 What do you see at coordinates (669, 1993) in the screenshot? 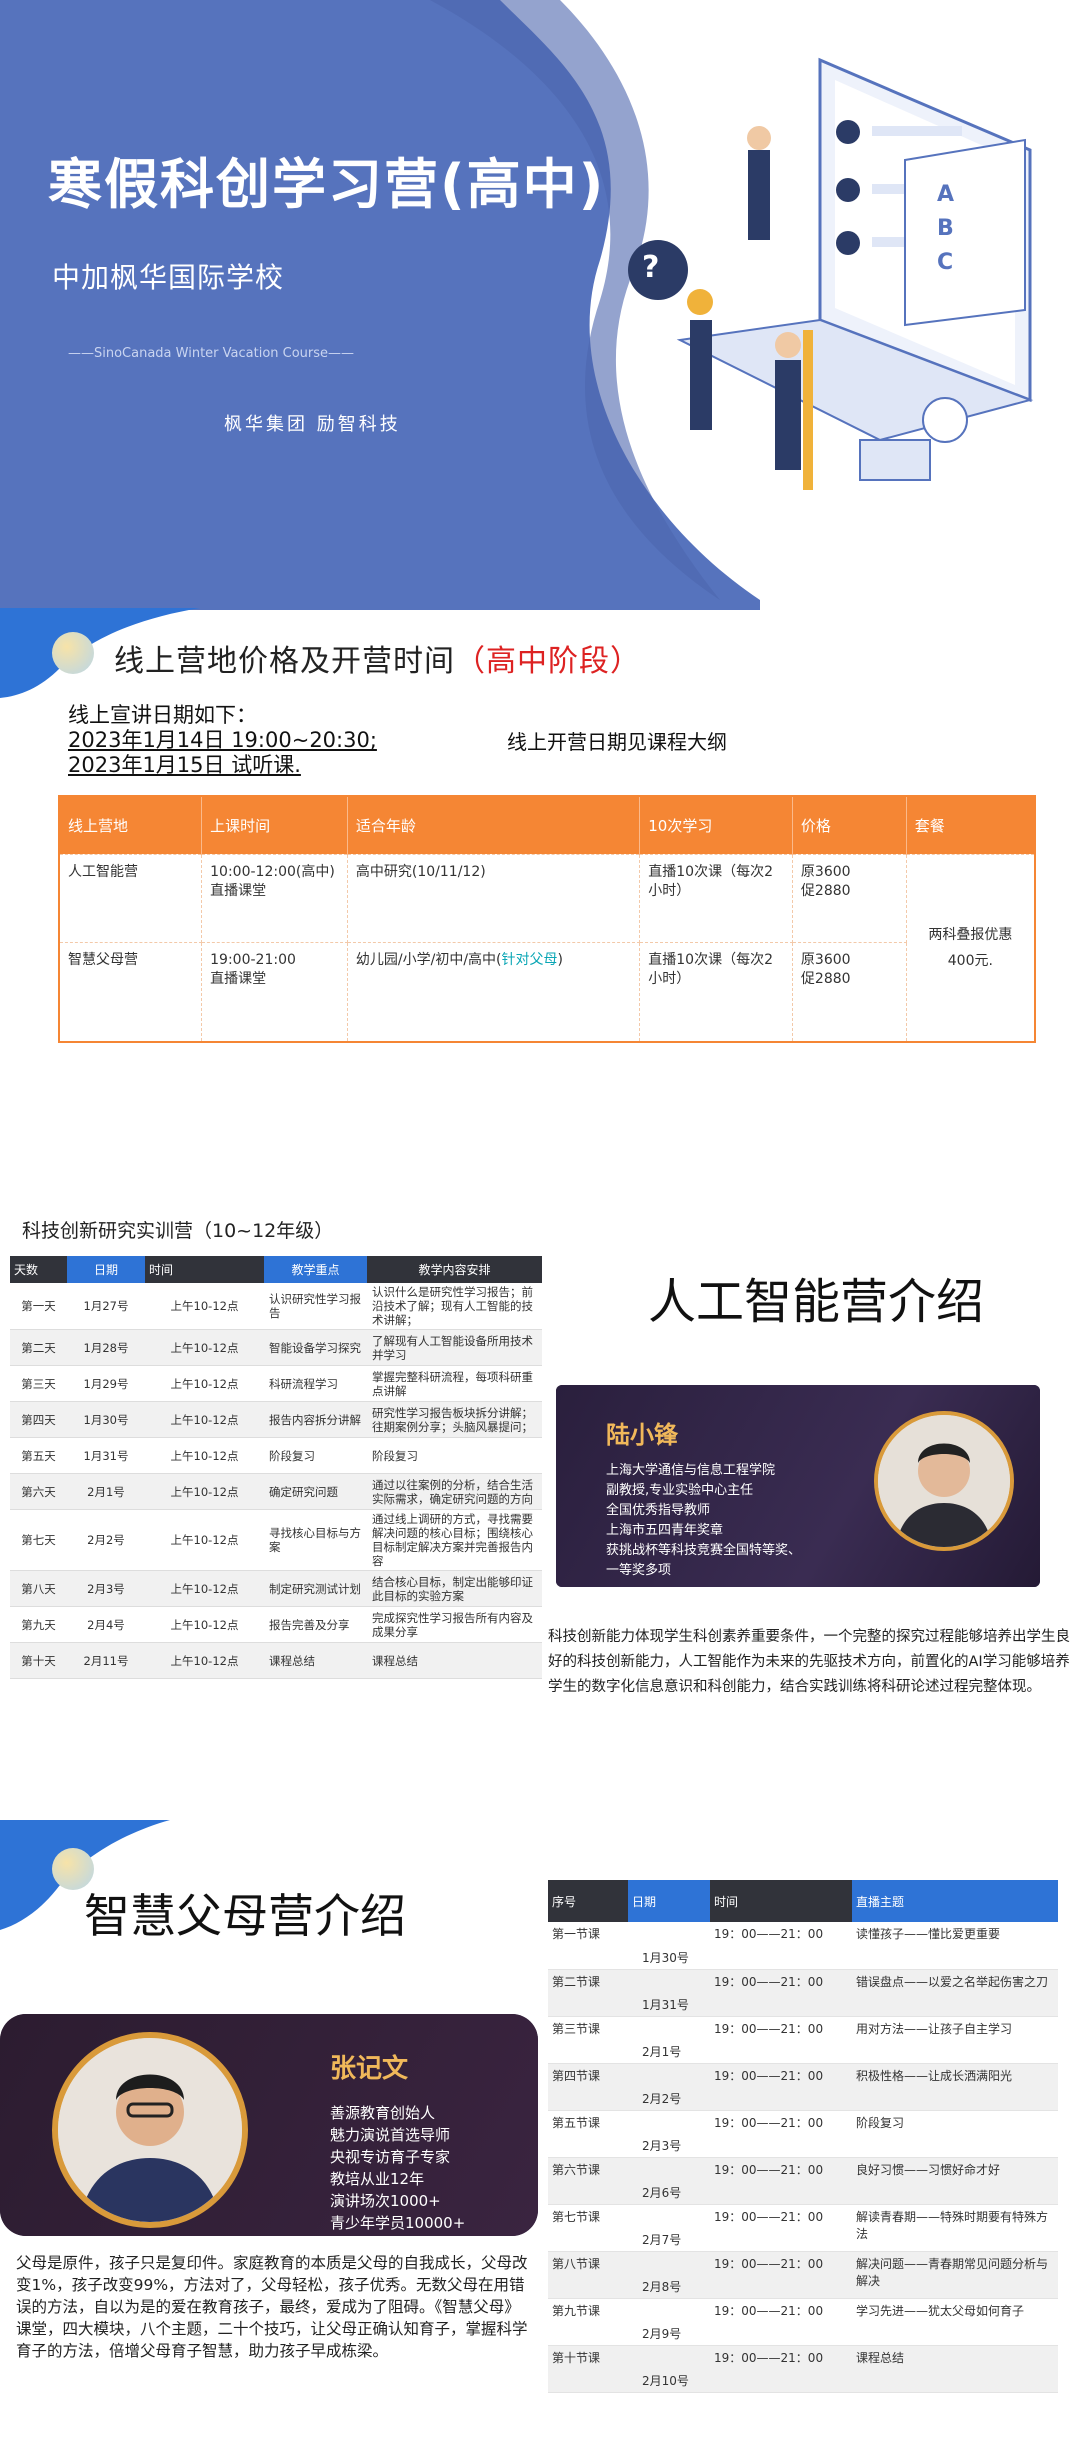
I see `date-cell: 1月31号` at bounding box center [669, 1993].